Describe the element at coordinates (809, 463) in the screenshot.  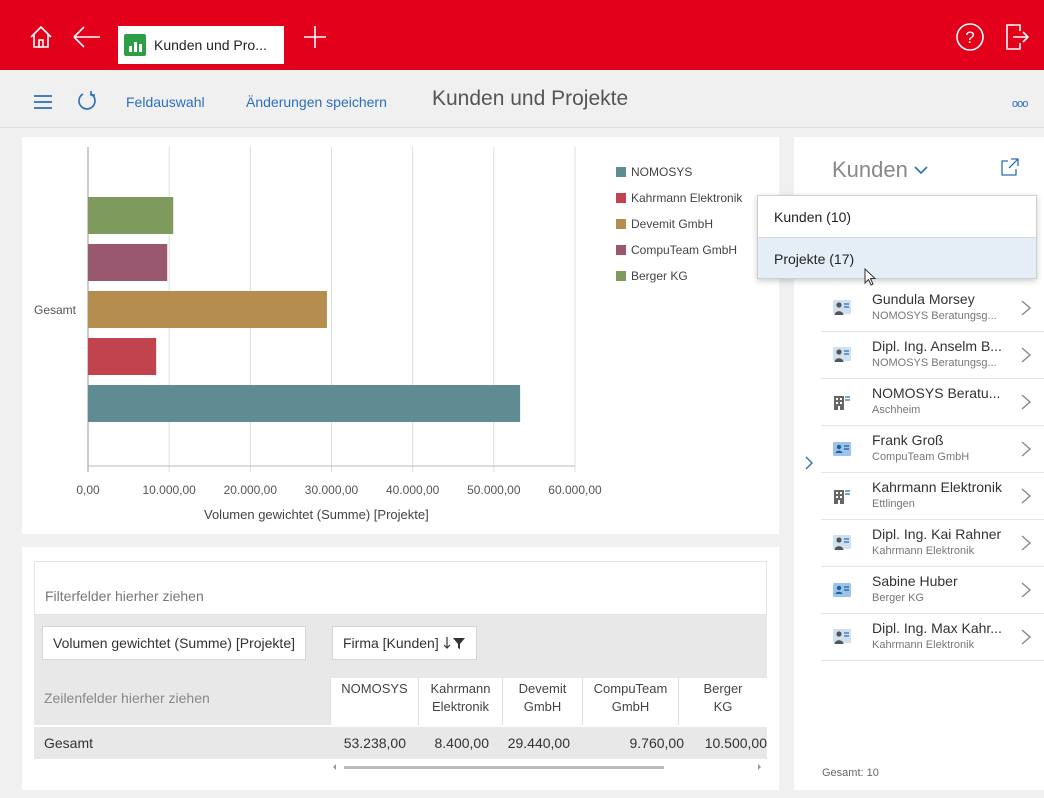
I see `expand-chevron-icon` at that location.